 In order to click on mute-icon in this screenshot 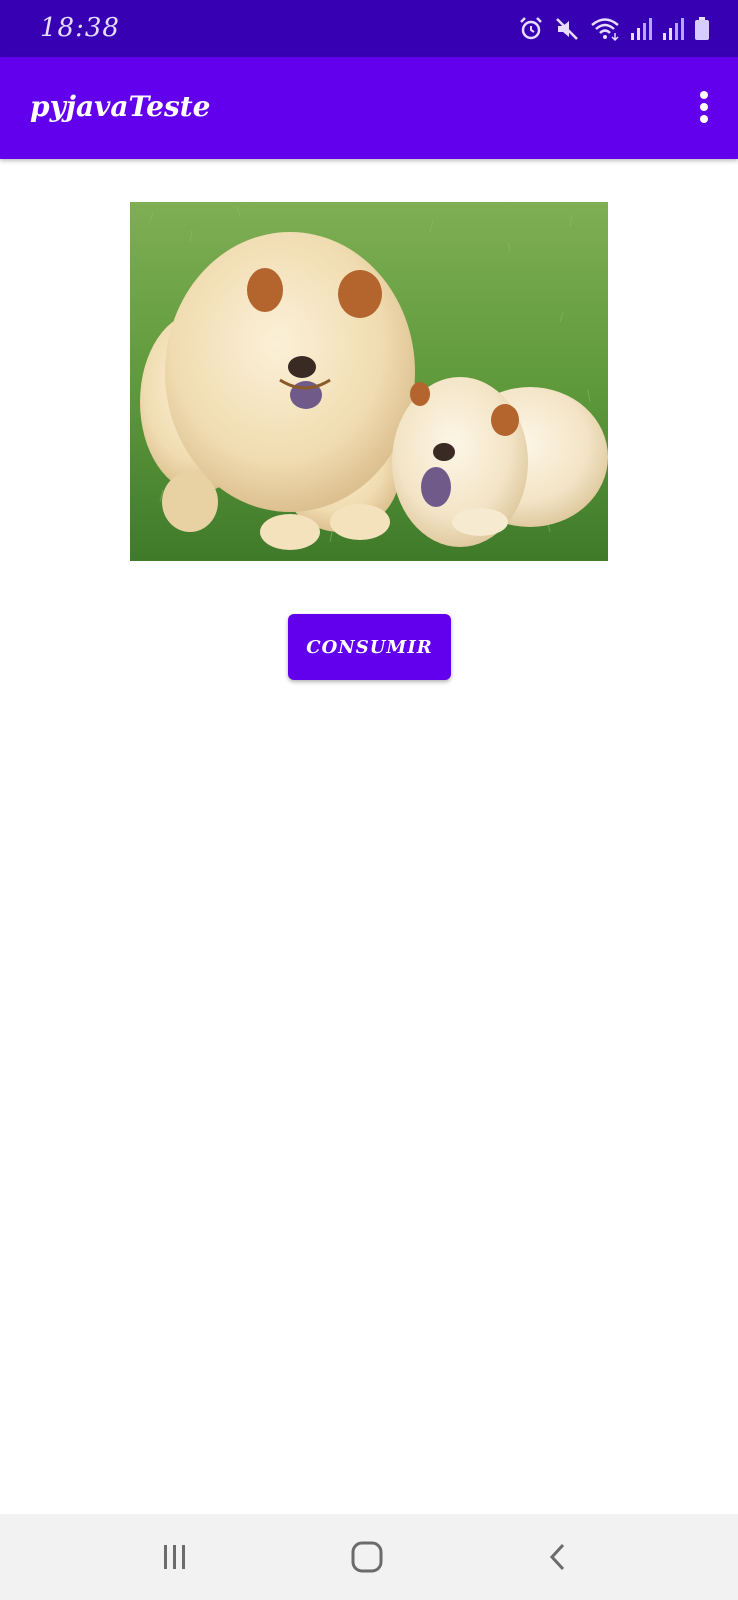, I will do `click(567, 29)`.